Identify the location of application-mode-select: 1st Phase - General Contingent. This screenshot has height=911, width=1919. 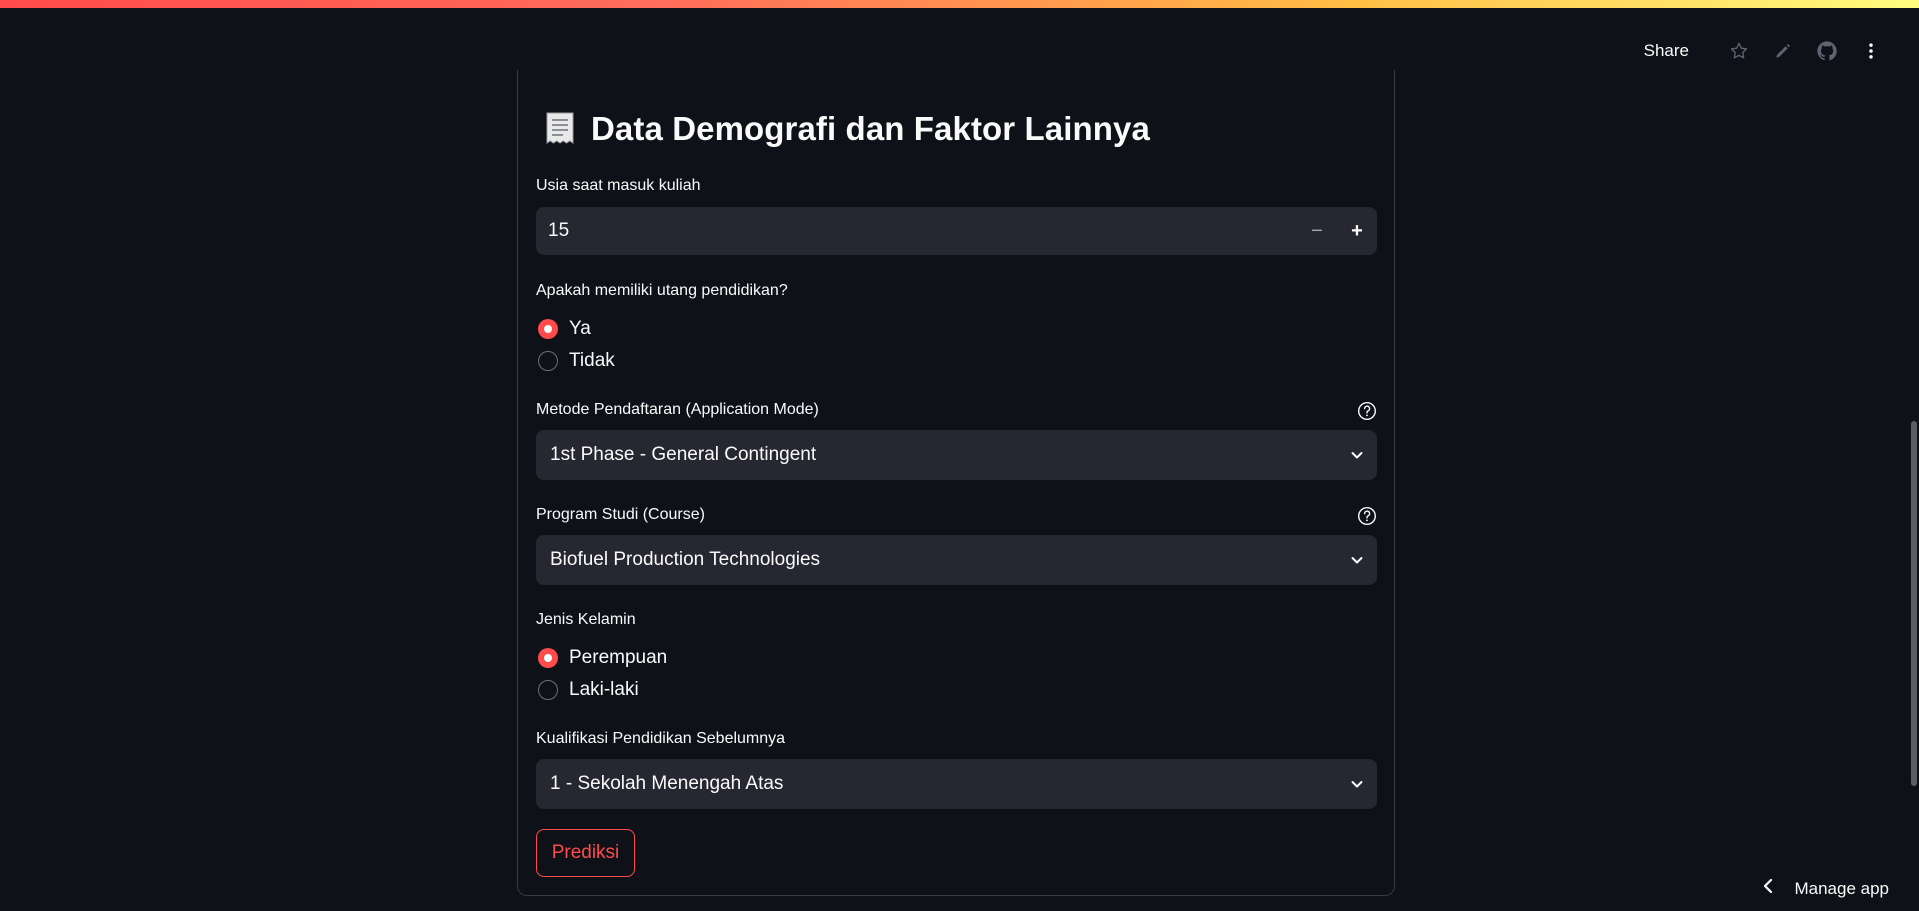
(956, 455).